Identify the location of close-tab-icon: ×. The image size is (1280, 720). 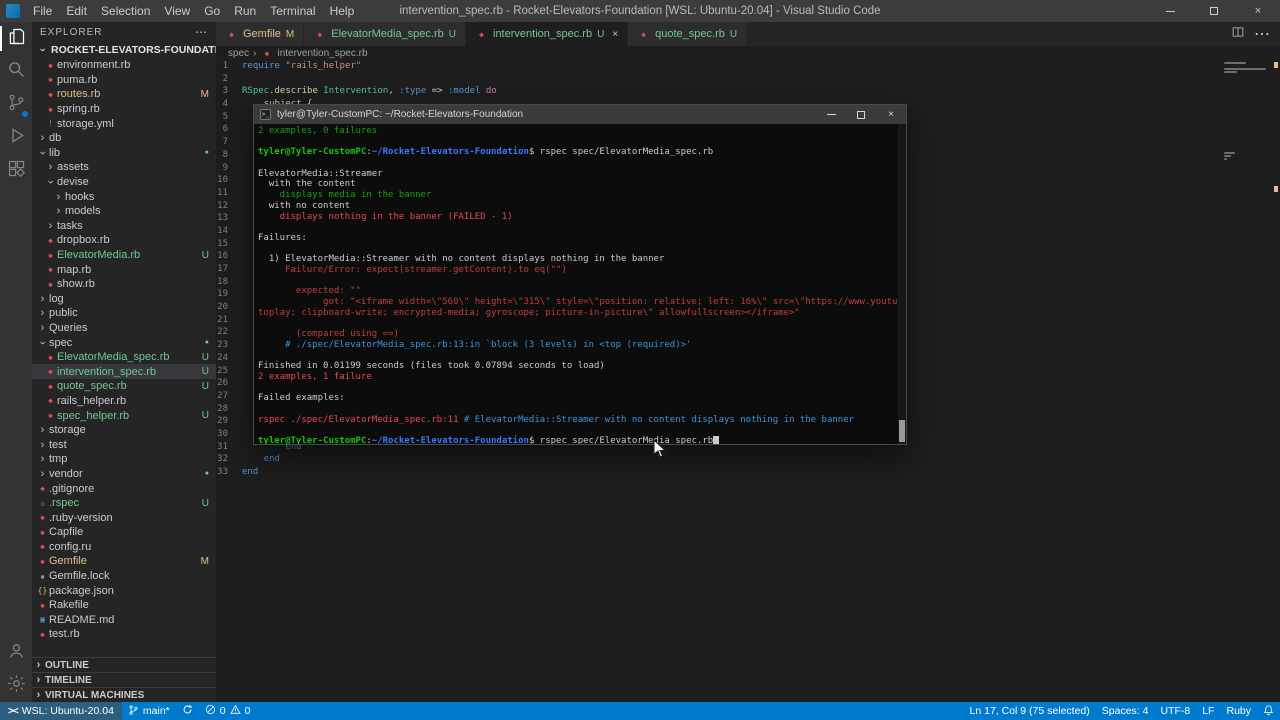
(615, 34).